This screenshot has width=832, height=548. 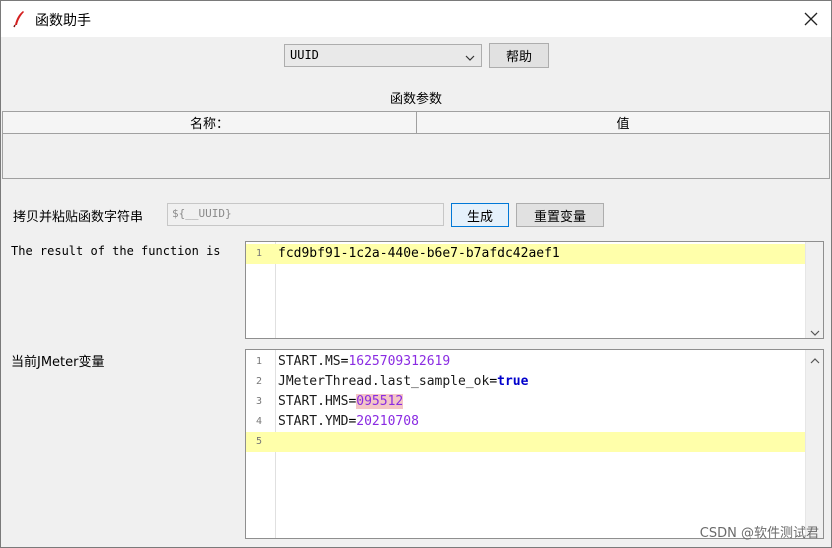 I want to click on line-content: START.HMS=095512, so click(x=341, y=402).